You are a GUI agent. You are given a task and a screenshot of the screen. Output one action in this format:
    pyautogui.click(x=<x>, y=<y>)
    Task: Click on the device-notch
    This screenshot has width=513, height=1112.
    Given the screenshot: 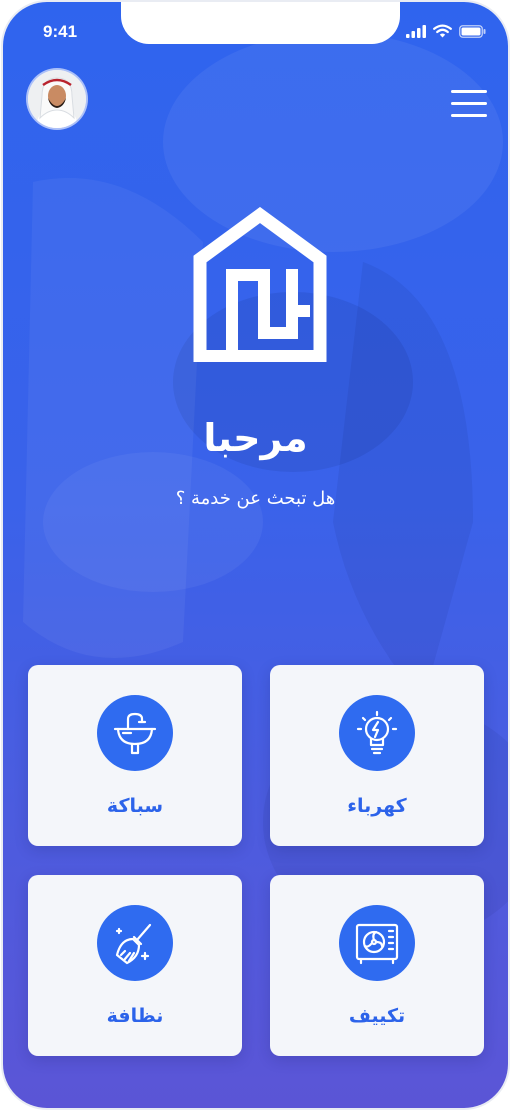 What is the action you would take?
    pyautogui.click(x=260, y=23)
    